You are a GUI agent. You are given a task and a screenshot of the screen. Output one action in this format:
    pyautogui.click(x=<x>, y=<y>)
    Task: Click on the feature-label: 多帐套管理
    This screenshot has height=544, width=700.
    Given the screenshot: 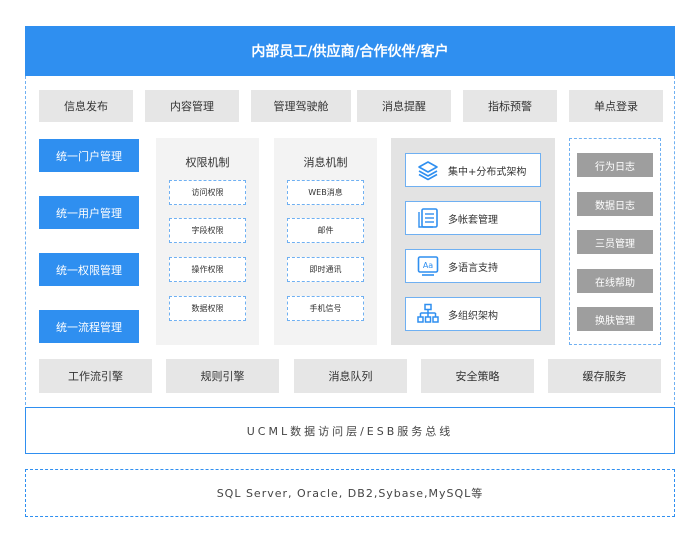 What is the action you would take?
    pyautogui.click(x=473, y=220)
    